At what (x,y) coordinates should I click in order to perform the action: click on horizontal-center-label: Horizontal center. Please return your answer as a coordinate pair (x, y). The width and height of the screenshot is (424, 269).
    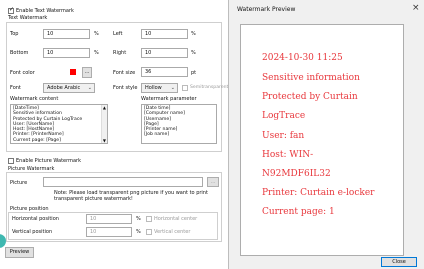
    Looking at the image, I should click on (176, 219).